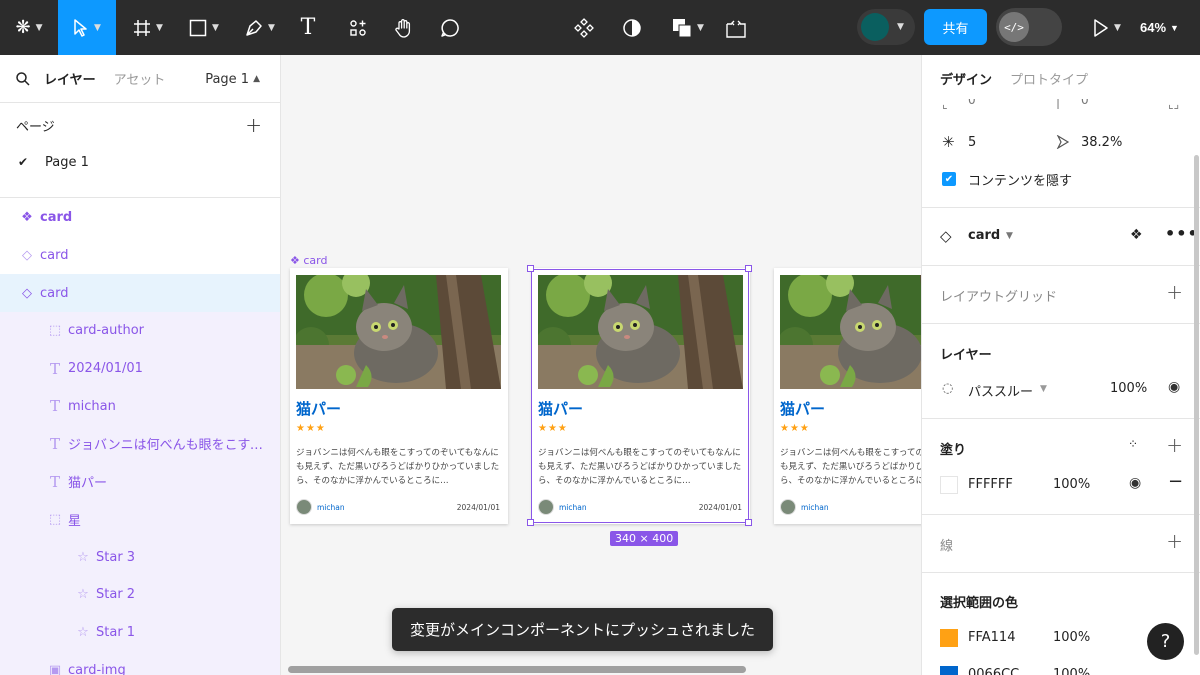 Image resolution: width=1200 pixels, height=675 pixels. Describe the element at coordinates (1107, 27) in the screenshot. I see `present-button: ▼` at that location.